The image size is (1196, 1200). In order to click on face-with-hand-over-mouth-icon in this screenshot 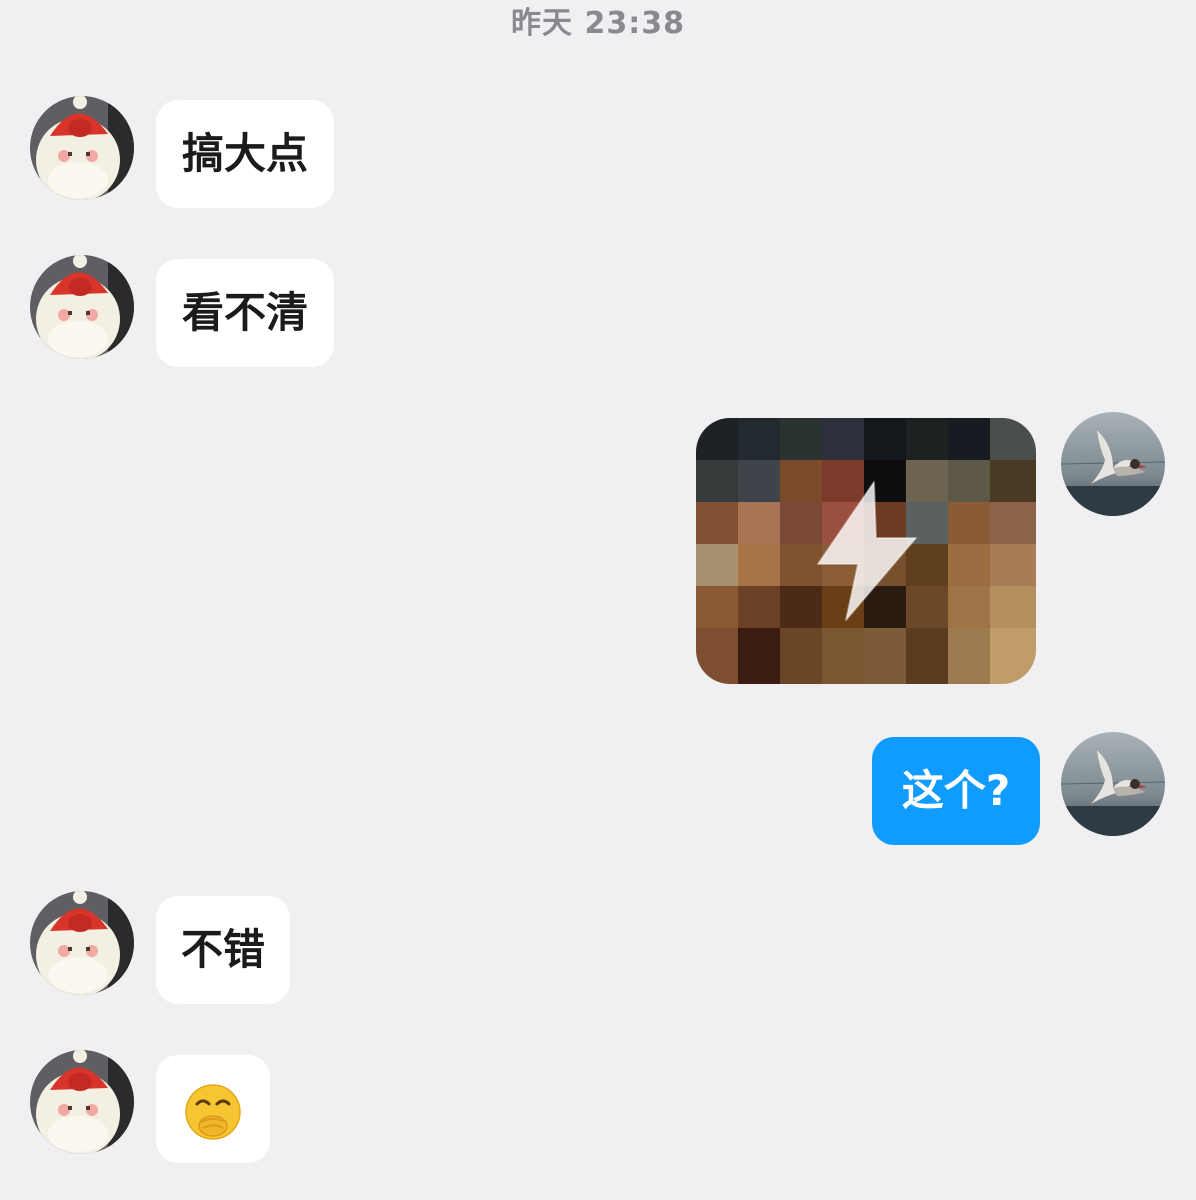, I will do `click(213, 1112)`.